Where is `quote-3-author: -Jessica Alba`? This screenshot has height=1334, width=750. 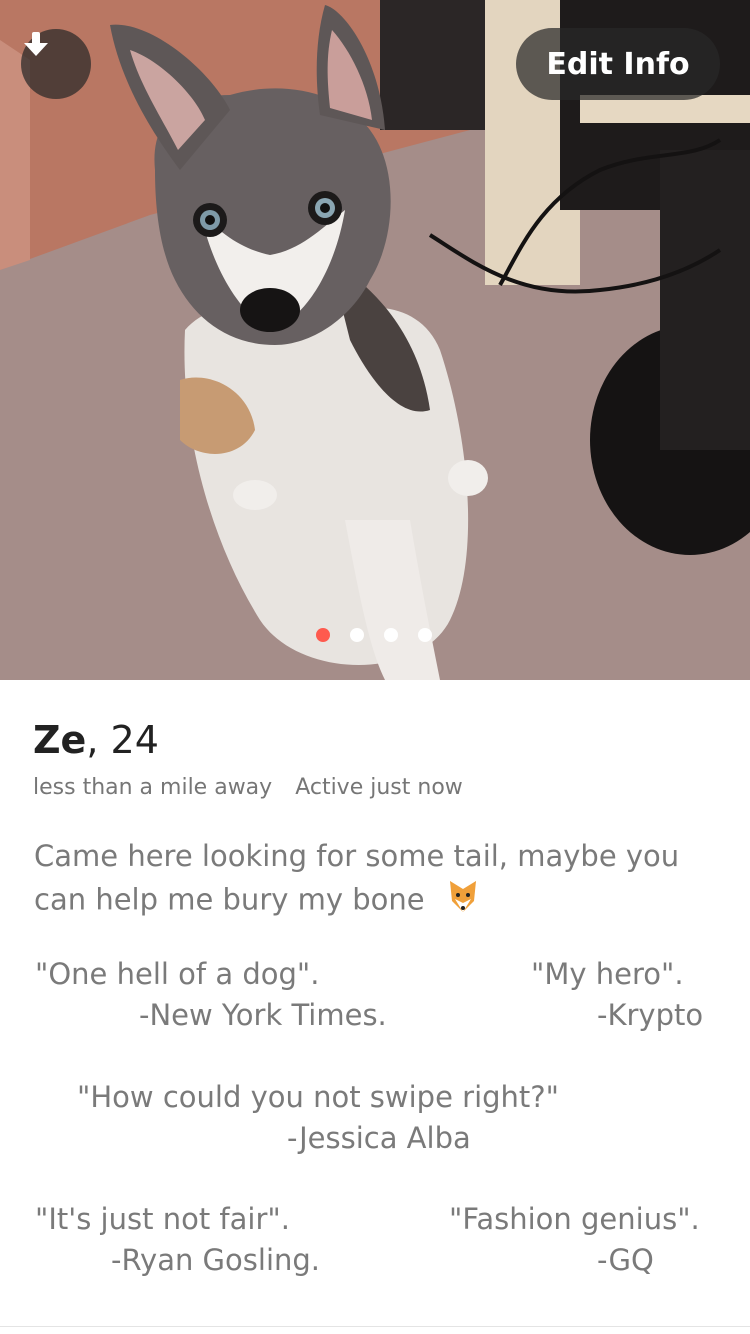
quote-3-author: -Jessica Alba is located at coordinates (379, 1138).